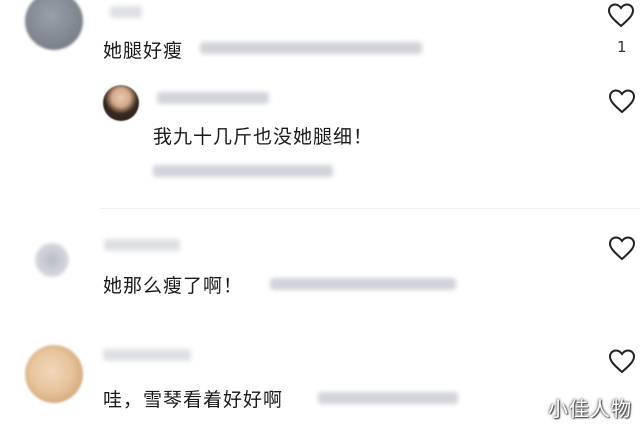 Image resolution: width=640 pixels, height=426 pixels. Describe the element at coordinates (590, 409) in the screenshot. I see `watermark: 小佳人物` at that location.